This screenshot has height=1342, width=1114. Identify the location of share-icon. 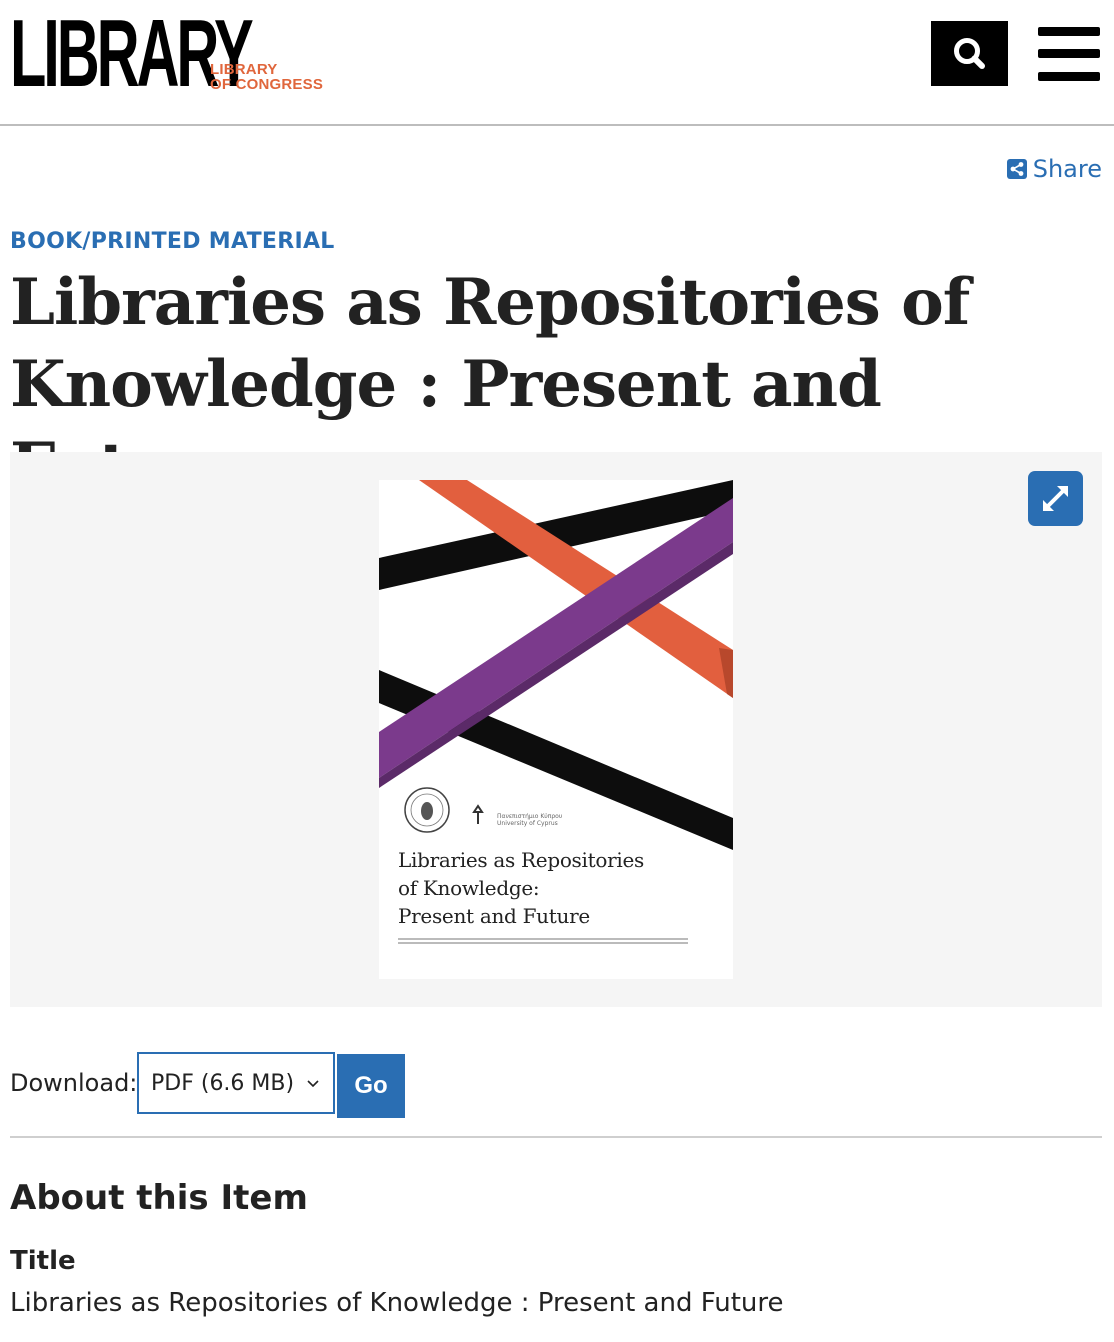
(1016, 169).